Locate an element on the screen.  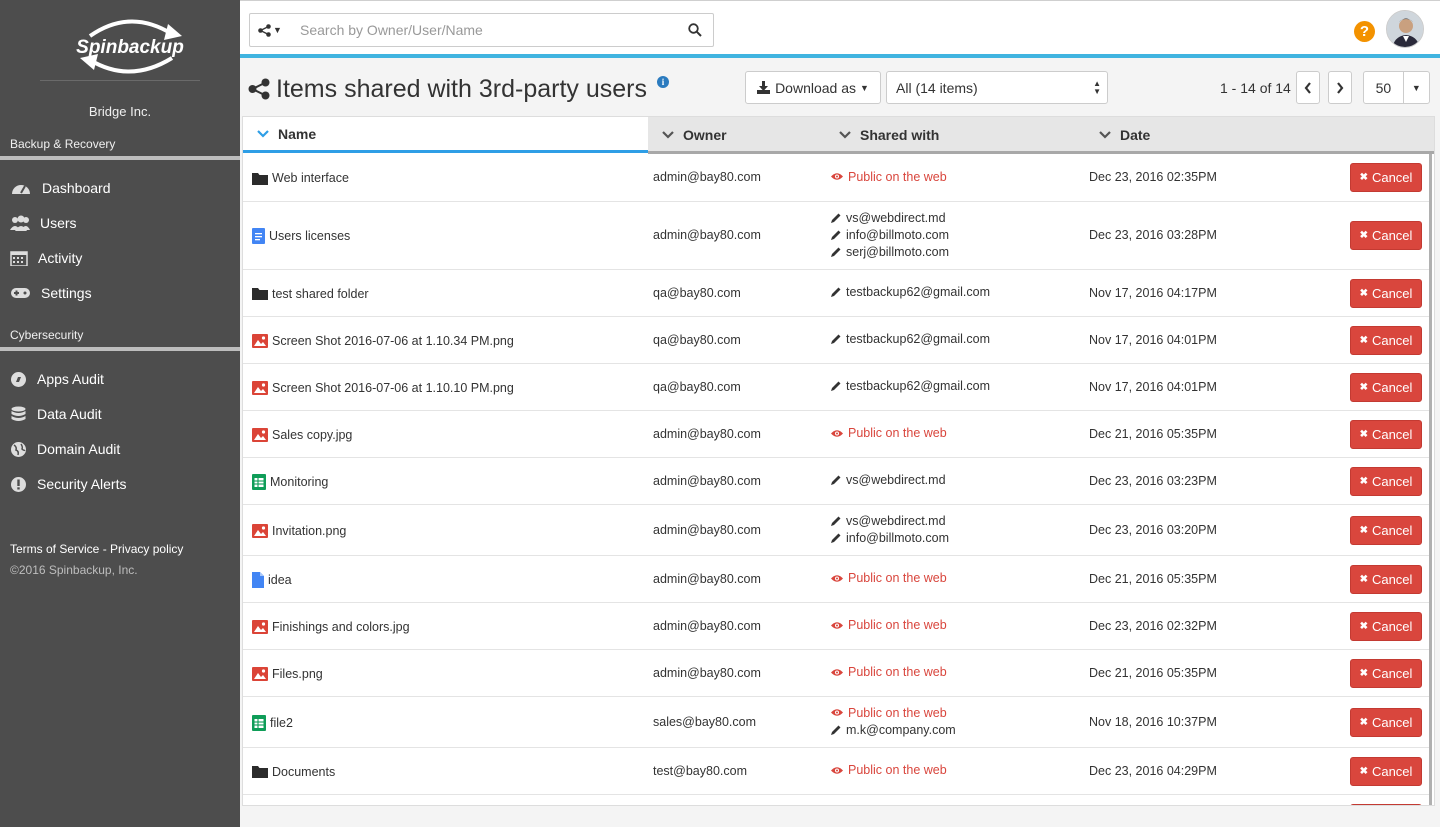
image-file-icon is located at coordinates (260, 673).